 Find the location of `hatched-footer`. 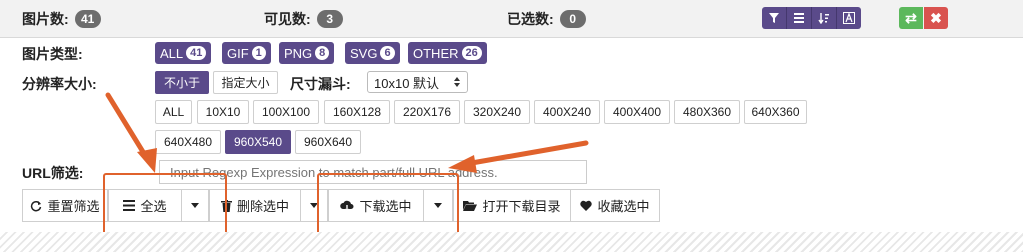

hatched-footer is located at coordinates (511, 242).